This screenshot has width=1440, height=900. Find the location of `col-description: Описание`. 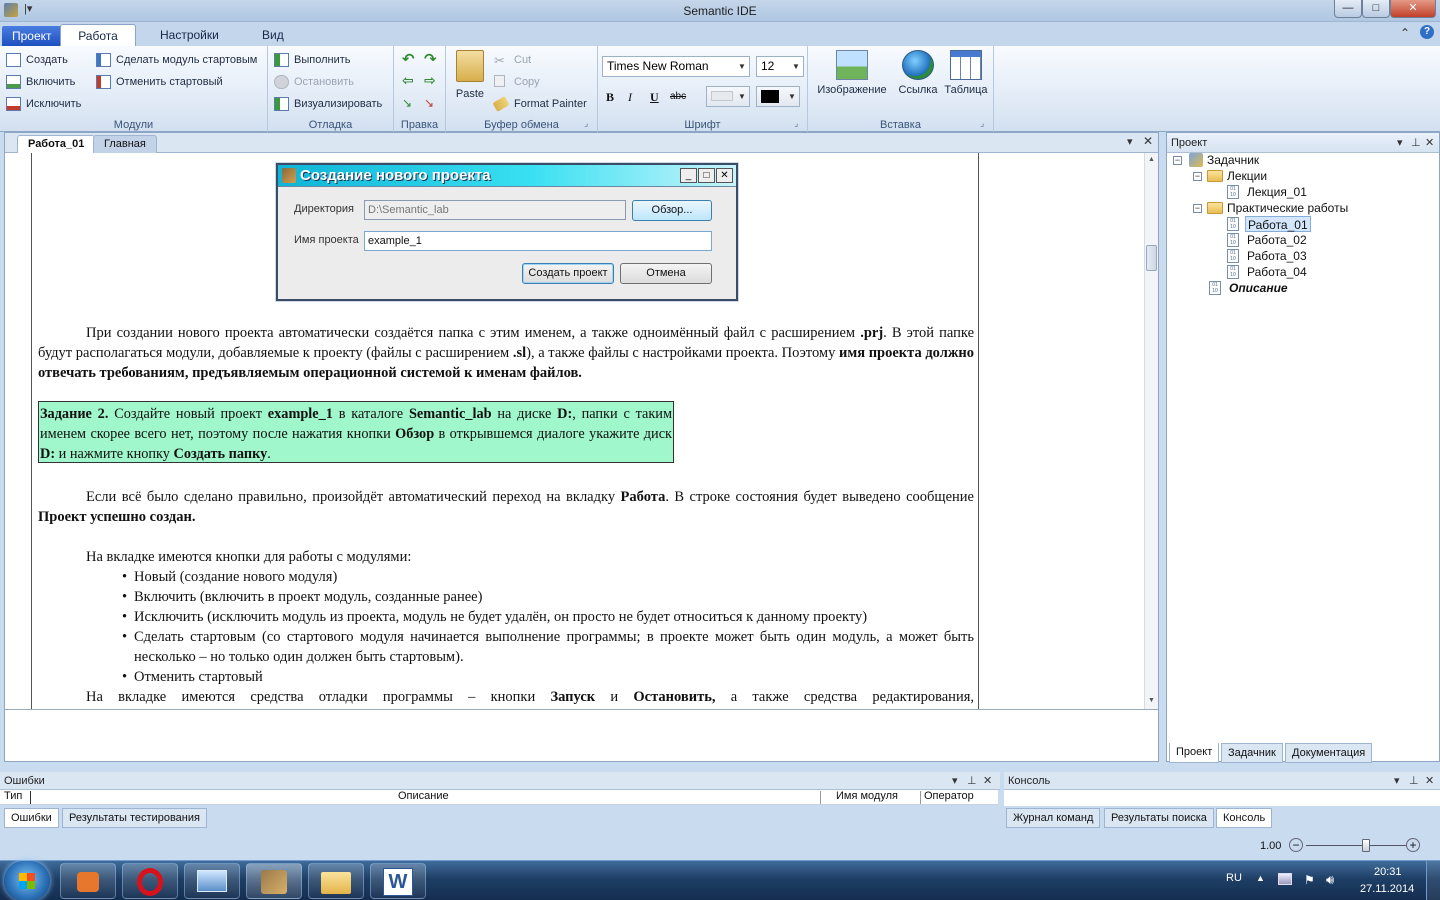

col-description: Описание is located at coordinates (423, 796).